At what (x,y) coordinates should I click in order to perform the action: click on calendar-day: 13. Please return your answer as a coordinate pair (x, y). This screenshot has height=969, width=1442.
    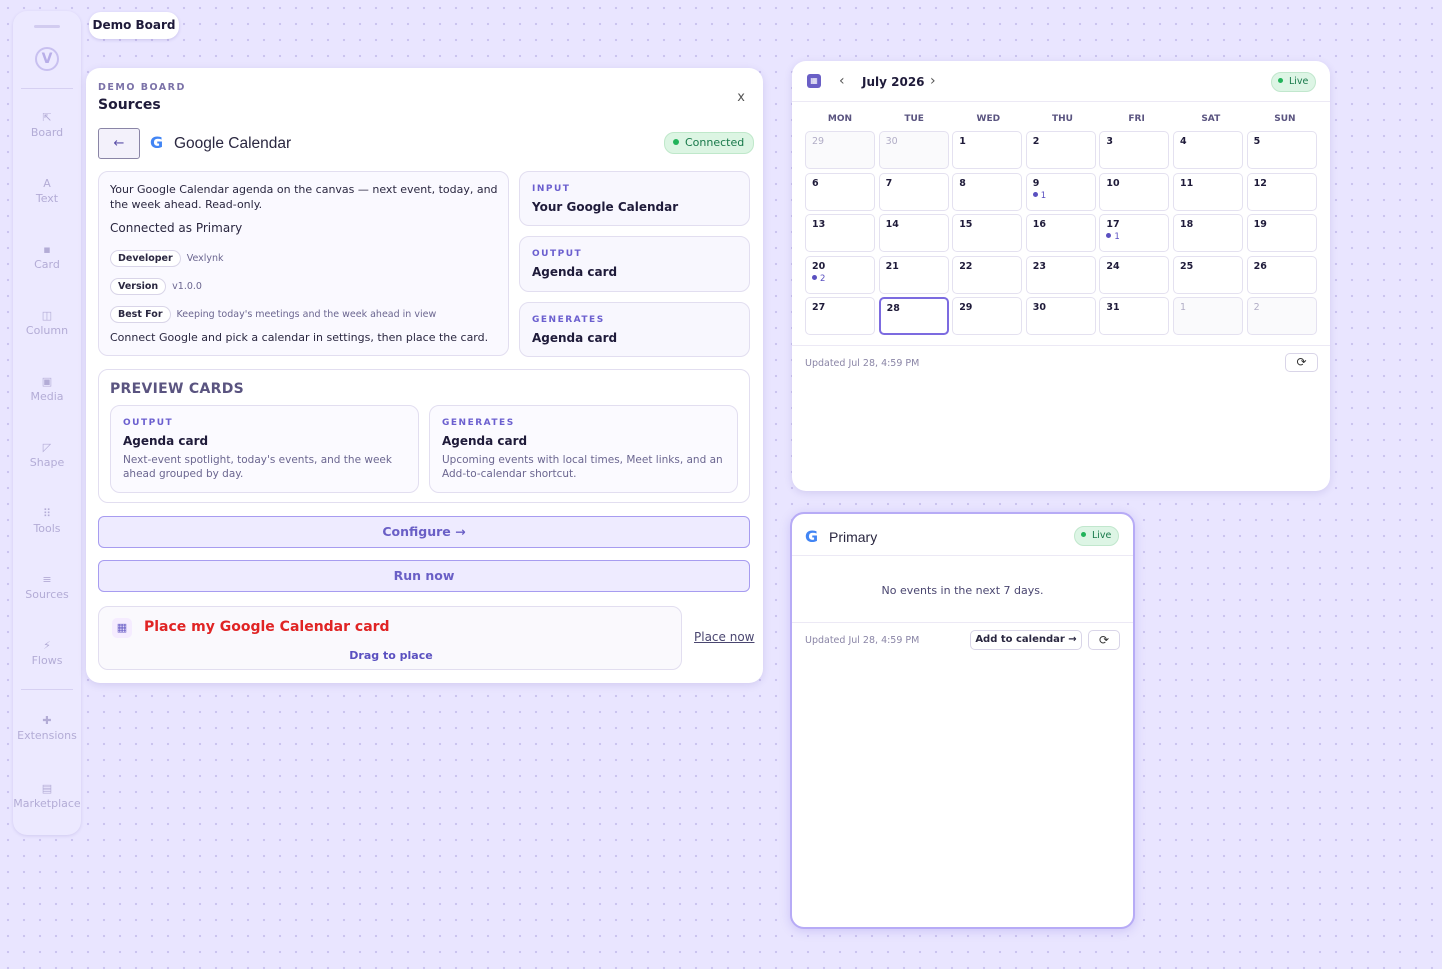
    Looking at the image, I should click on (840, 233).